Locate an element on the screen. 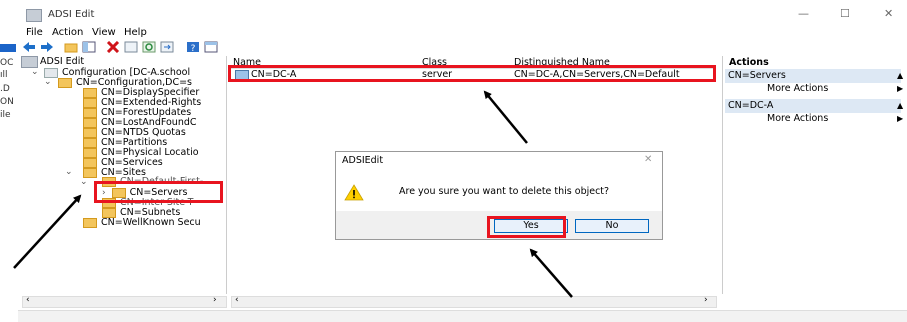  arrow-to-yes-button is located at coordinates (551, 273).